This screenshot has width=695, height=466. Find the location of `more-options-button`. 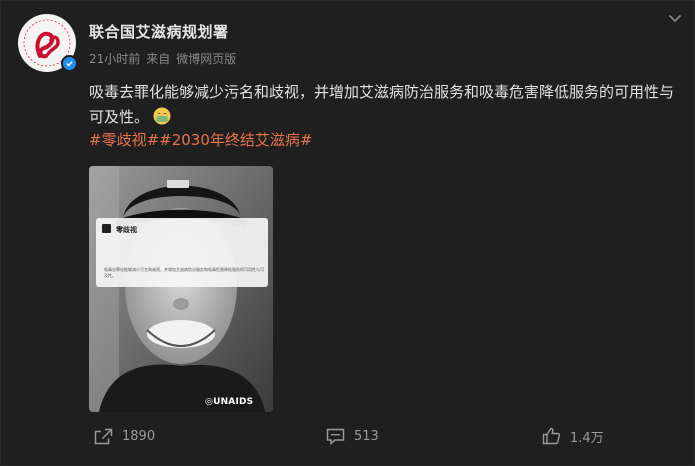

more-options-button is located at coordinates (675, 18).